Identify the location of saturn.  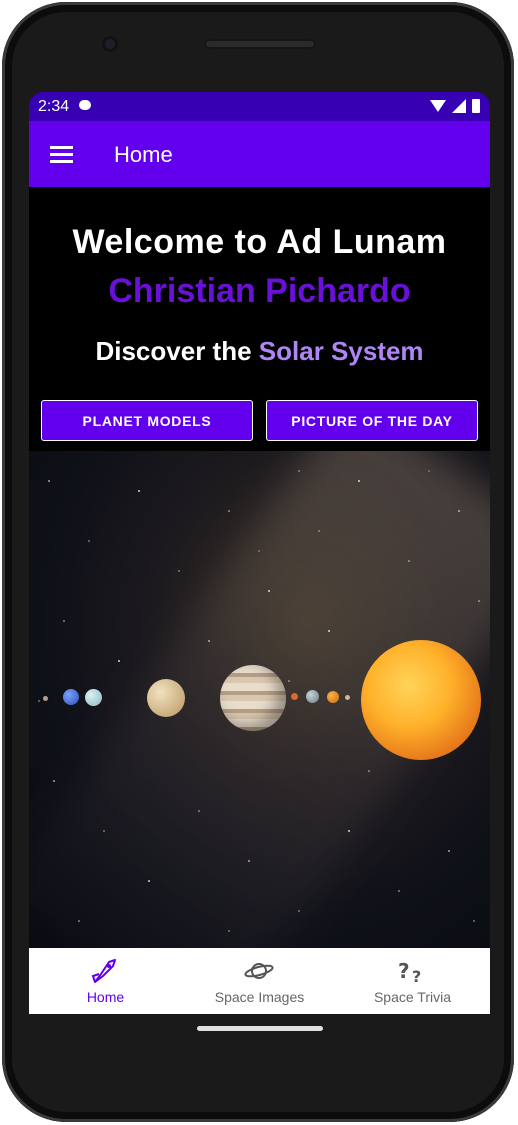
(166, 698).